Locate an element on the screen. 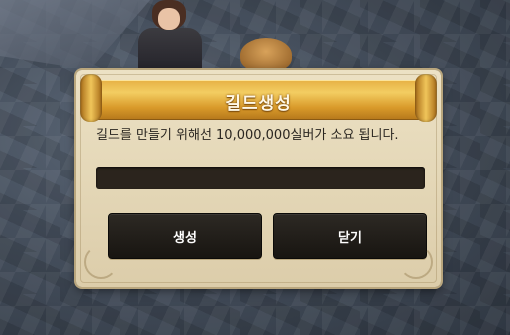 Image resolution: width=510 pixels, height=335 pixels. scroll-roll-left-icon is located at coordinates (91, 98).